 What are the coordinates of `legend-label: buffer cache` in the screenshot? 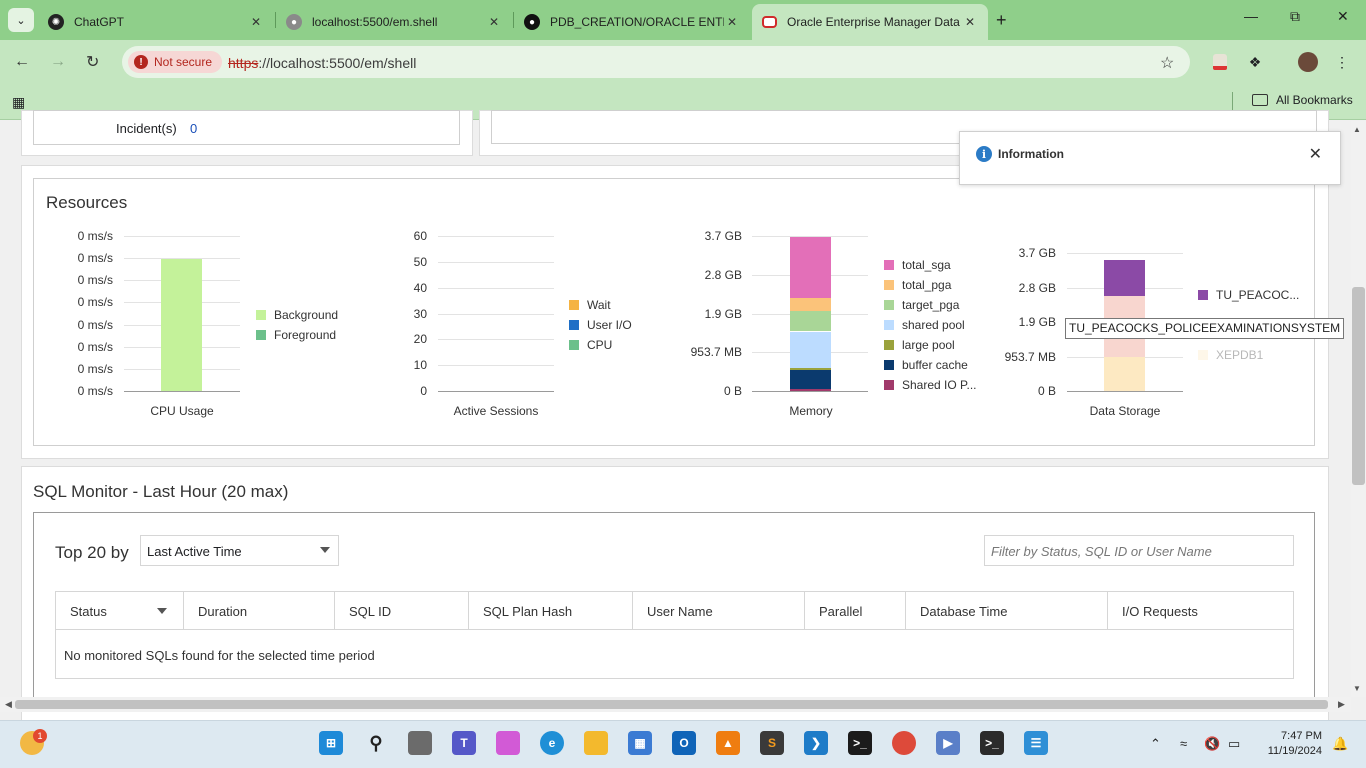 It's located at (935, 365).